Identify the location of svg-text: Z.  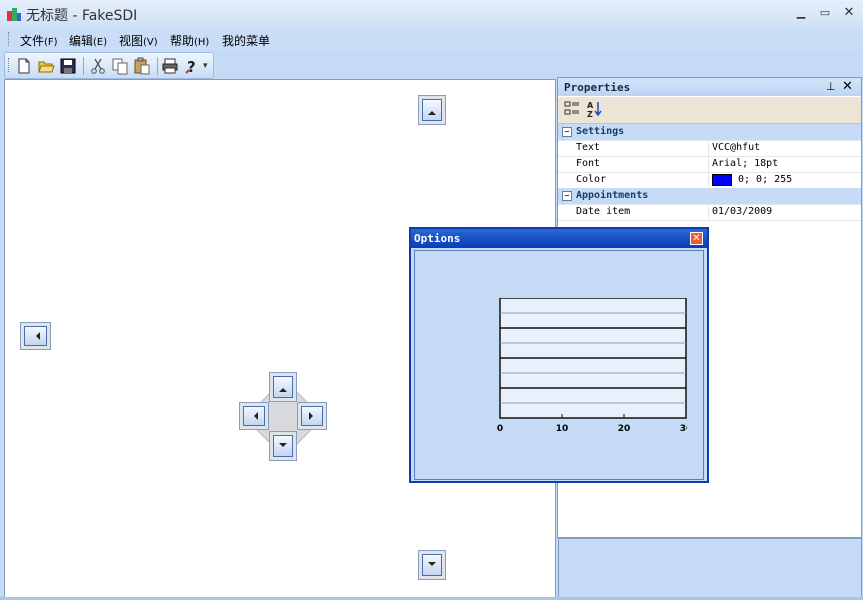
(590, 114).